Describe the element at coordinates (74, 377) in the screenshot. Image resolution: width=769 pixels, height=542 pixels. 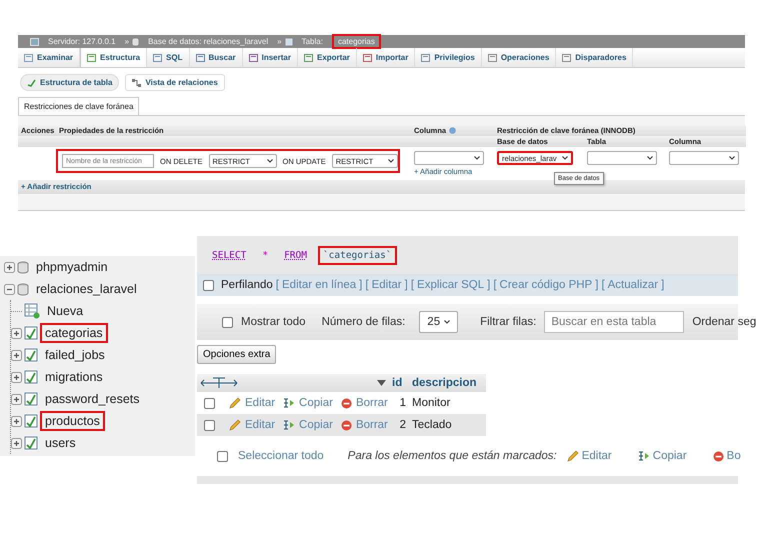
I see `tree-item: migrations` at that location.